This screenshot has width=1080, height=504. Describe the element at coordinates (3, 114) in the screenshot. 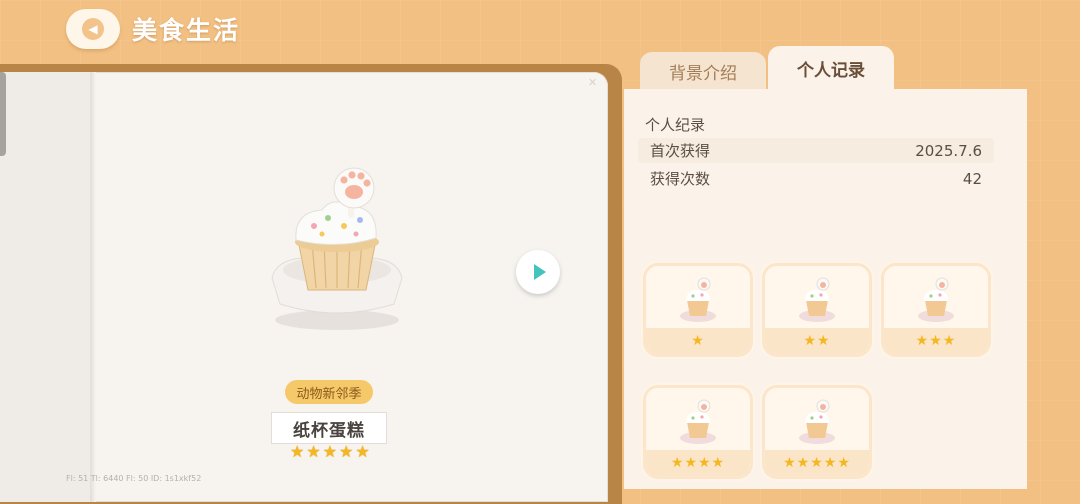

I see `scroll-handle` at that location.